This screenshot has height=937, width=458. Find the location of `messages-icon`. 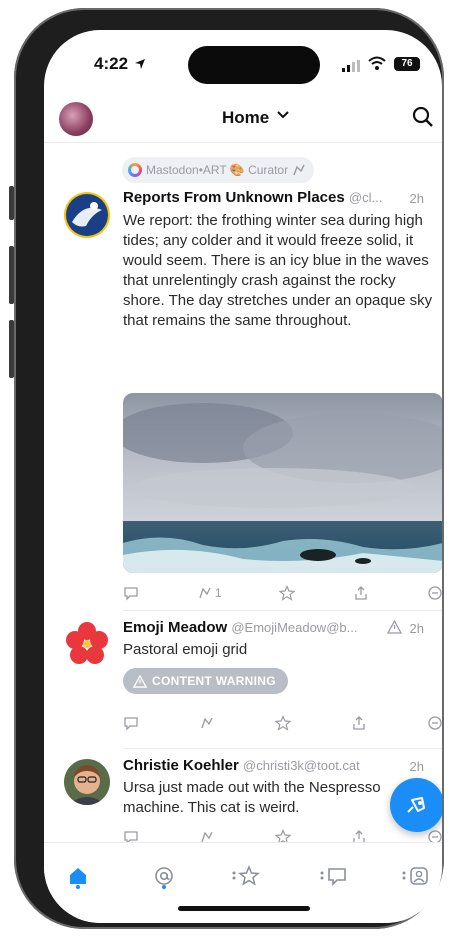

messages-icon is located at coordinates (333, 877).